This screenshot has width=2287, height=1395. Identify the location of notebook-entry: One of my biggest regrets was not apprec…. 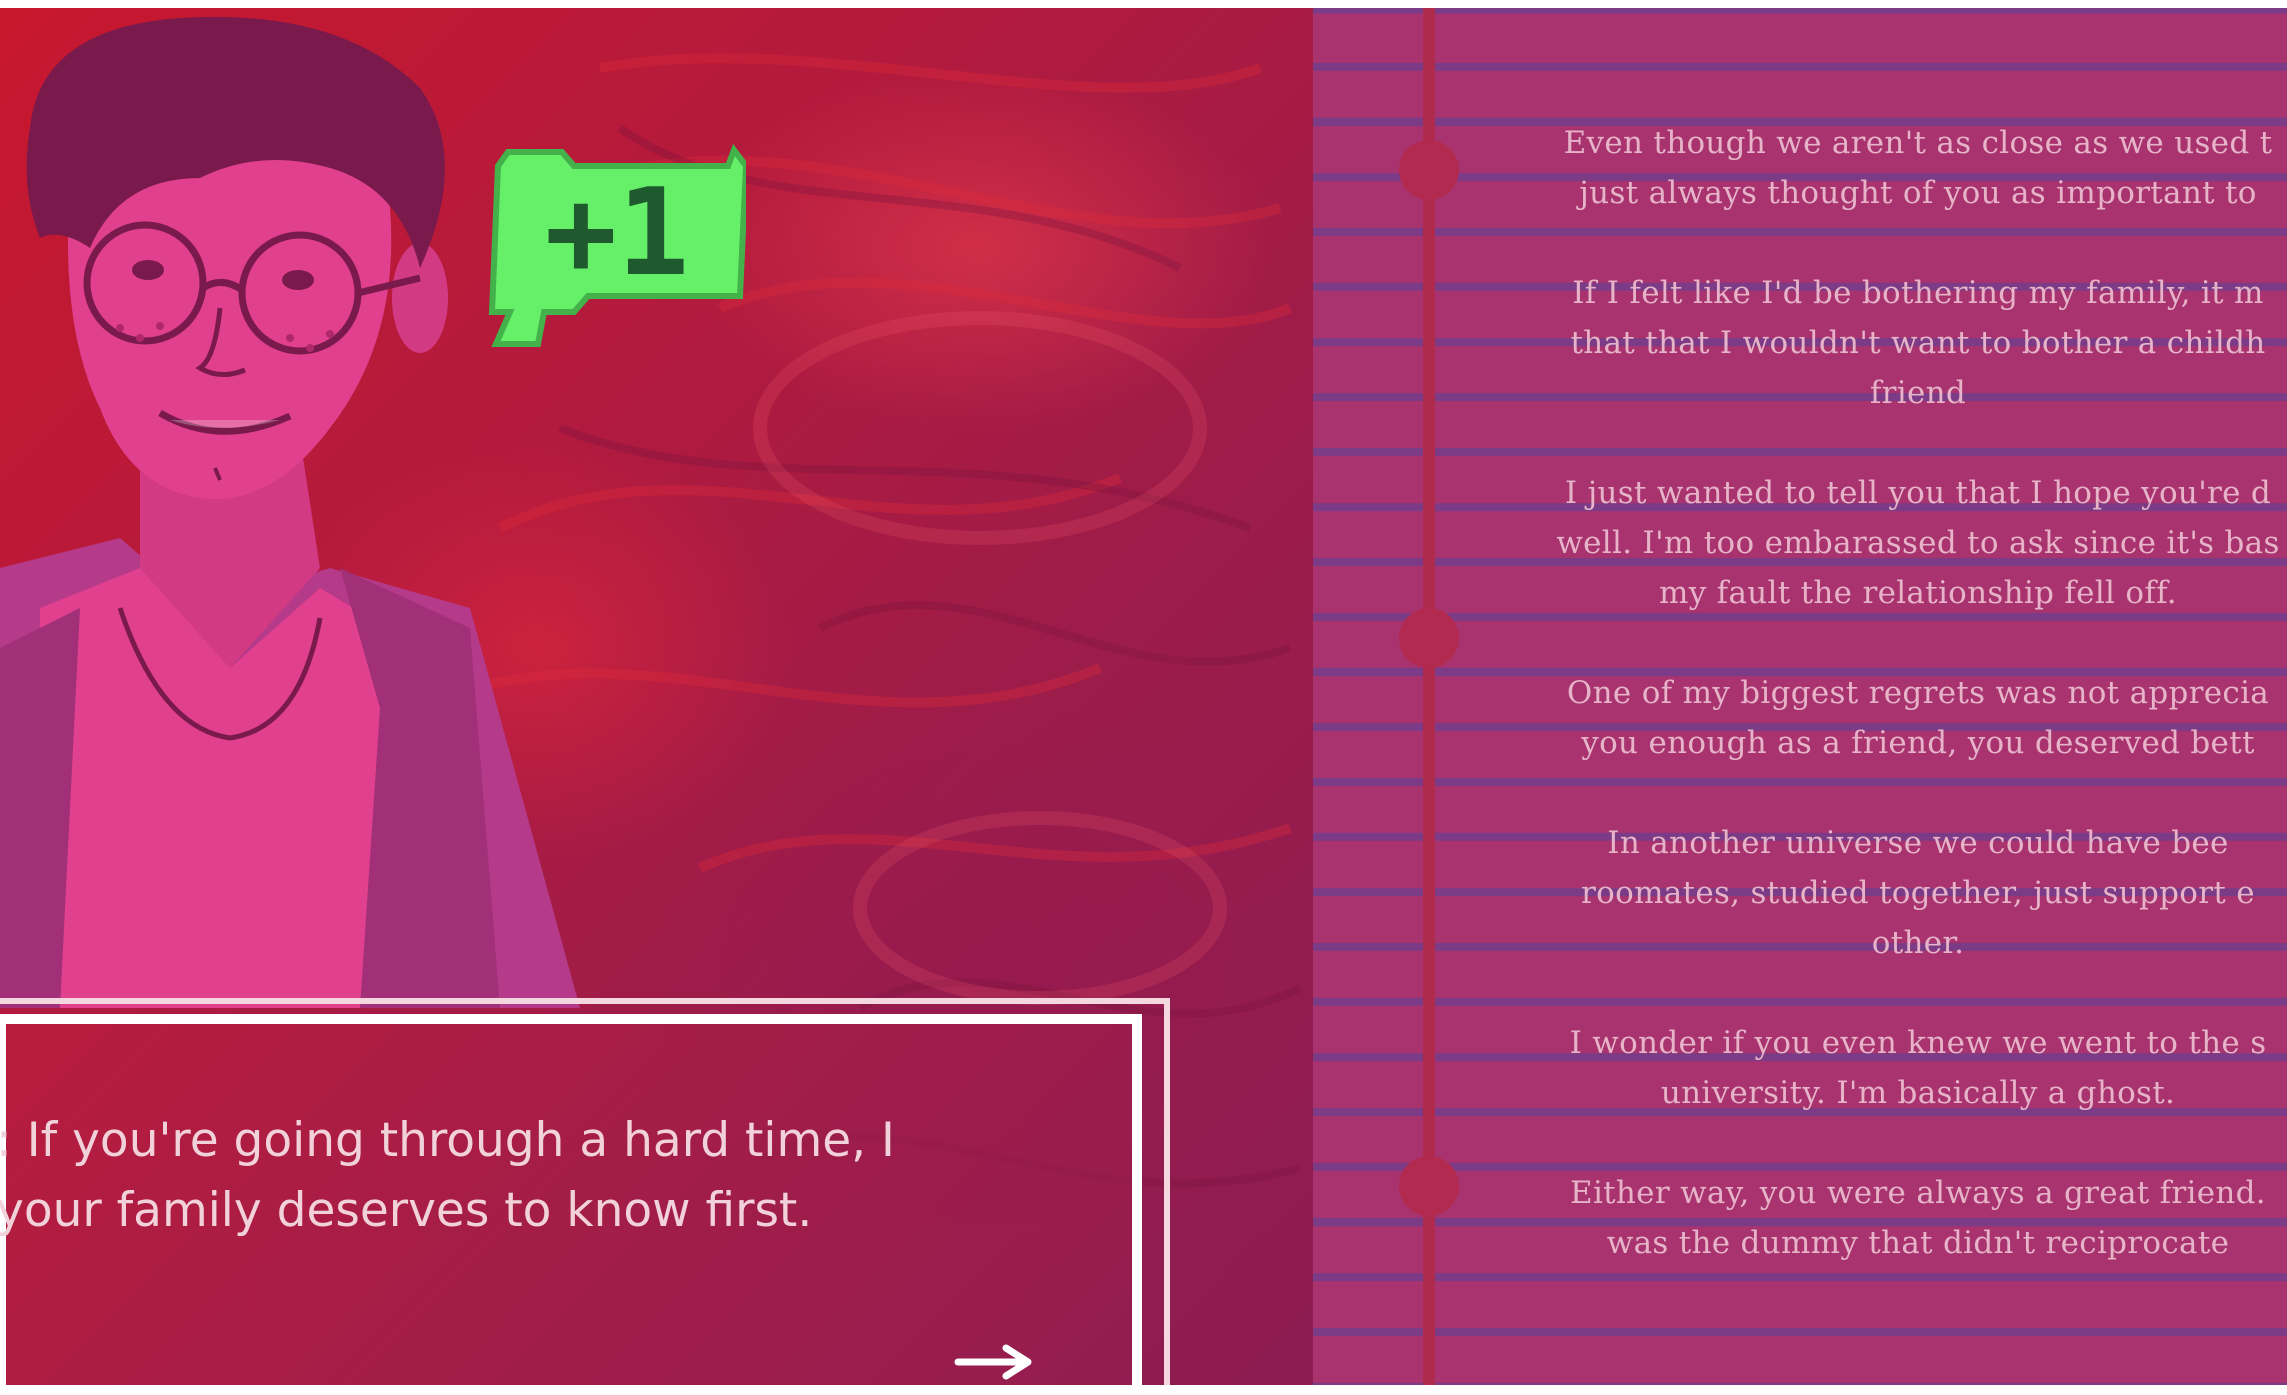
(1918, 718).